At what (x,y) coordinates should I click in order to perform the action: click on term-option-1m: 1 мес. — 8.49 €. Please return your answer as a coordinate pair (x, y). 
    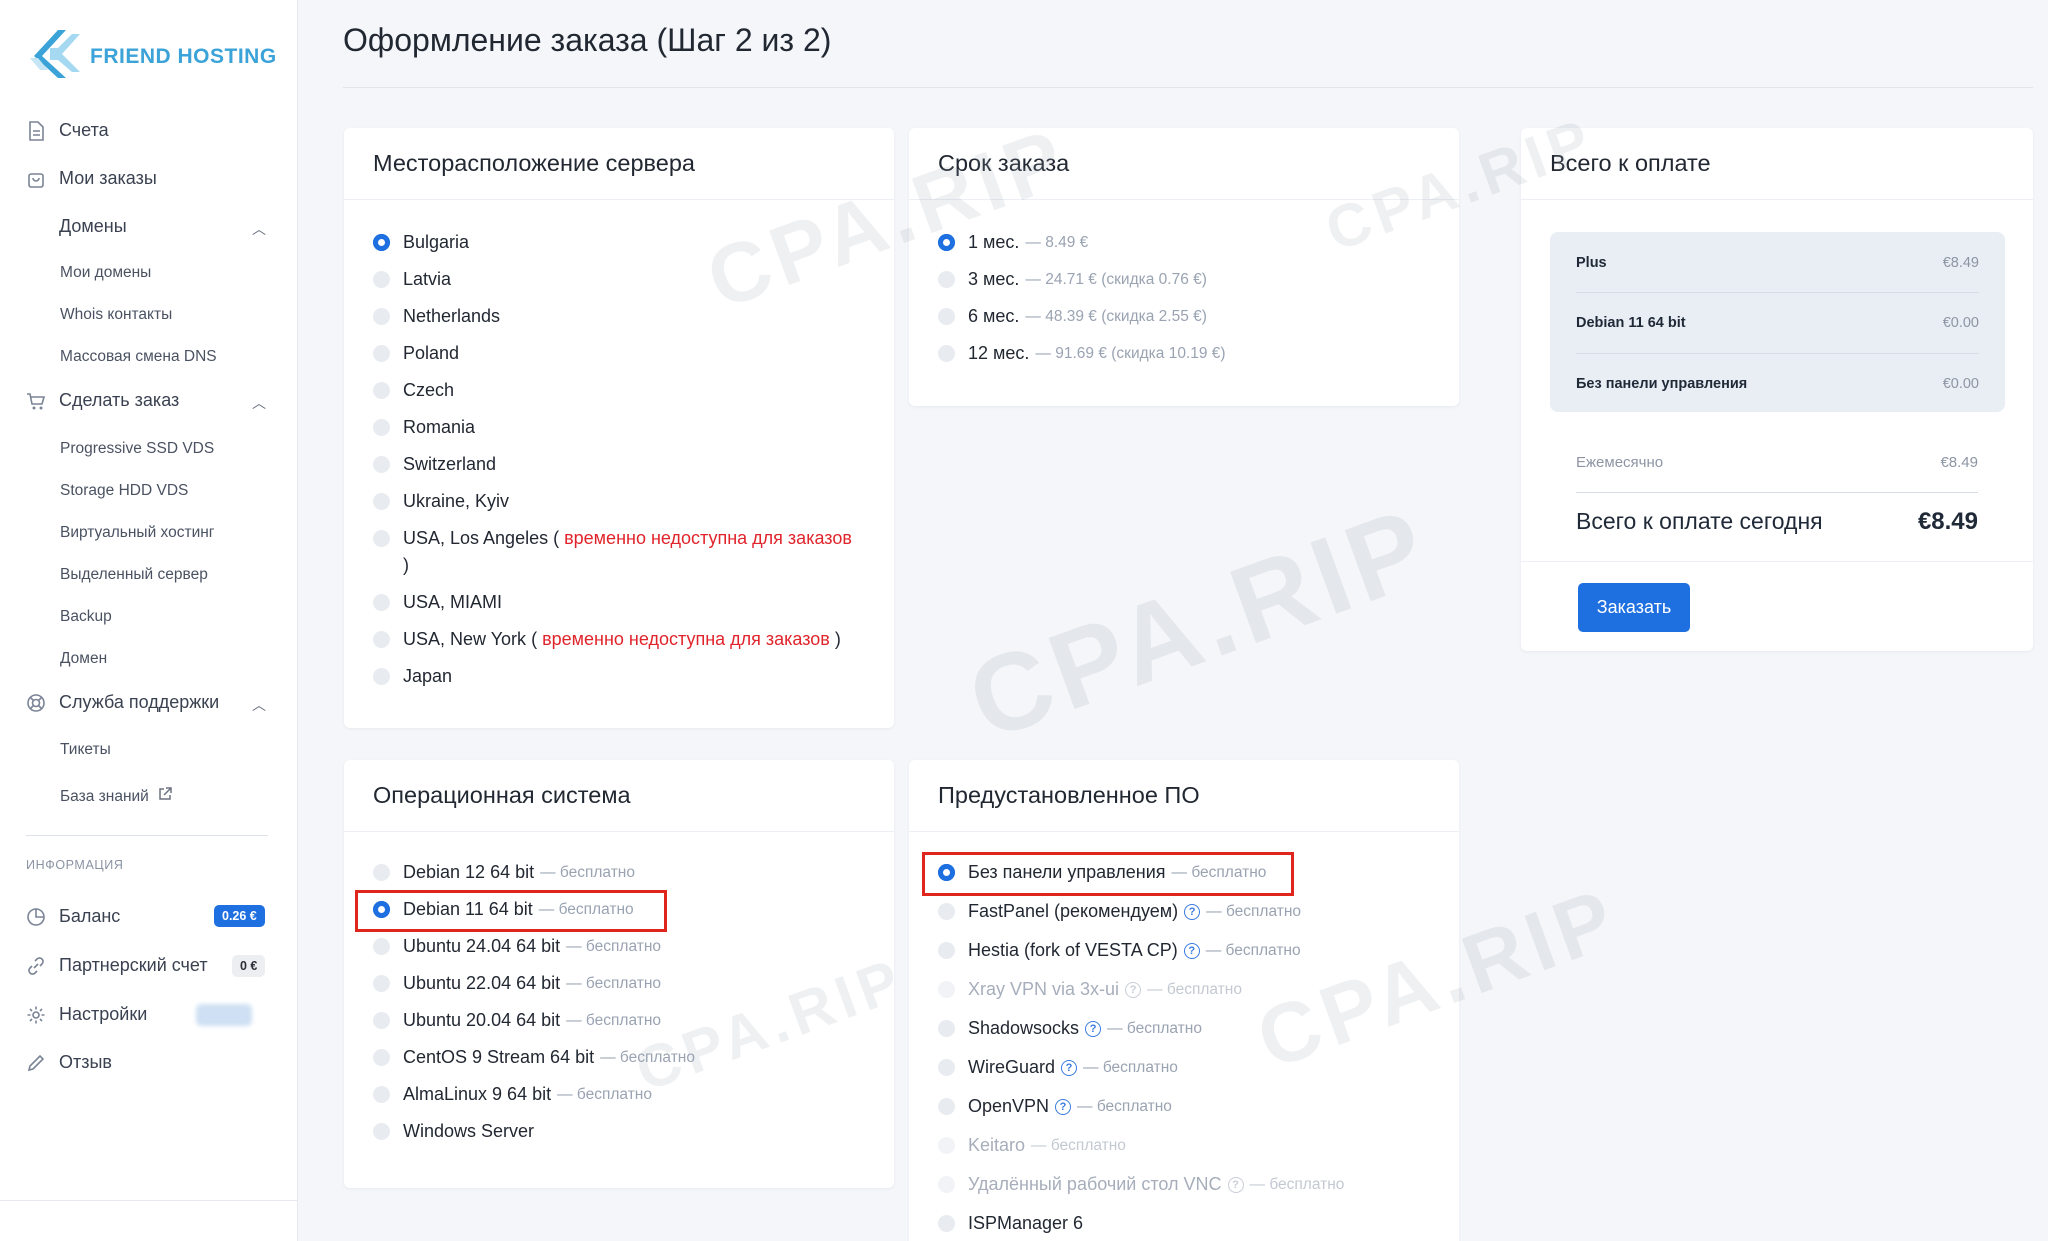
    Looking at the image, I should click on (1013, 242).